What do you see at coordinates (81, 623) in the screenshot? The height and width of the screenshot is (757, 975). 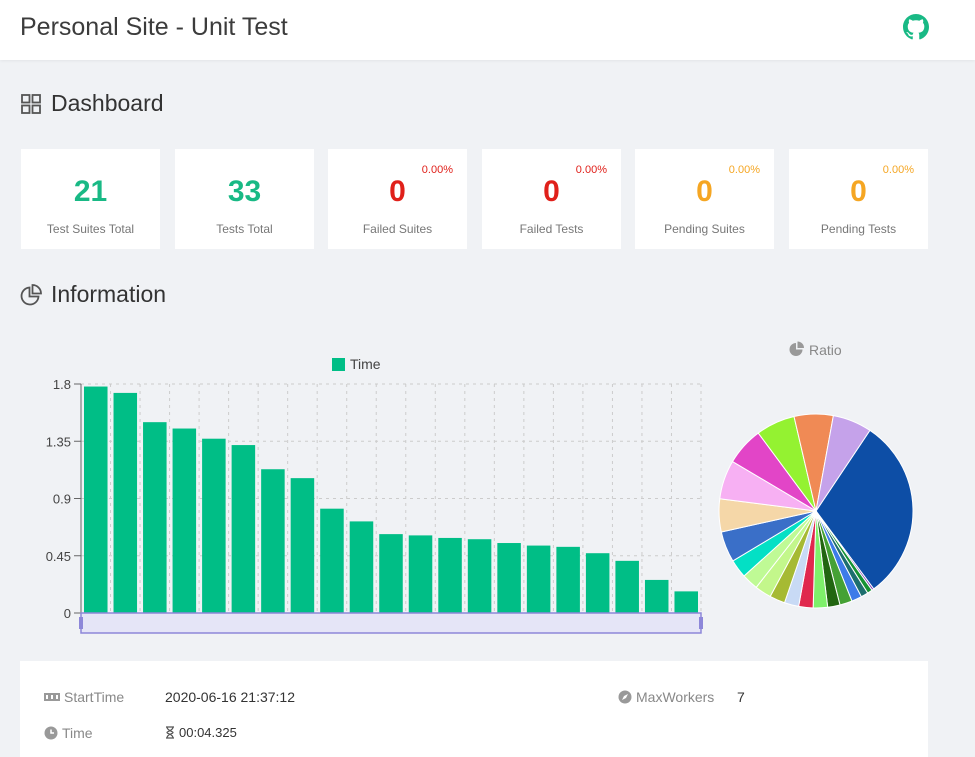 I see `zoom-handle-left` at bounding box center [81, 623].